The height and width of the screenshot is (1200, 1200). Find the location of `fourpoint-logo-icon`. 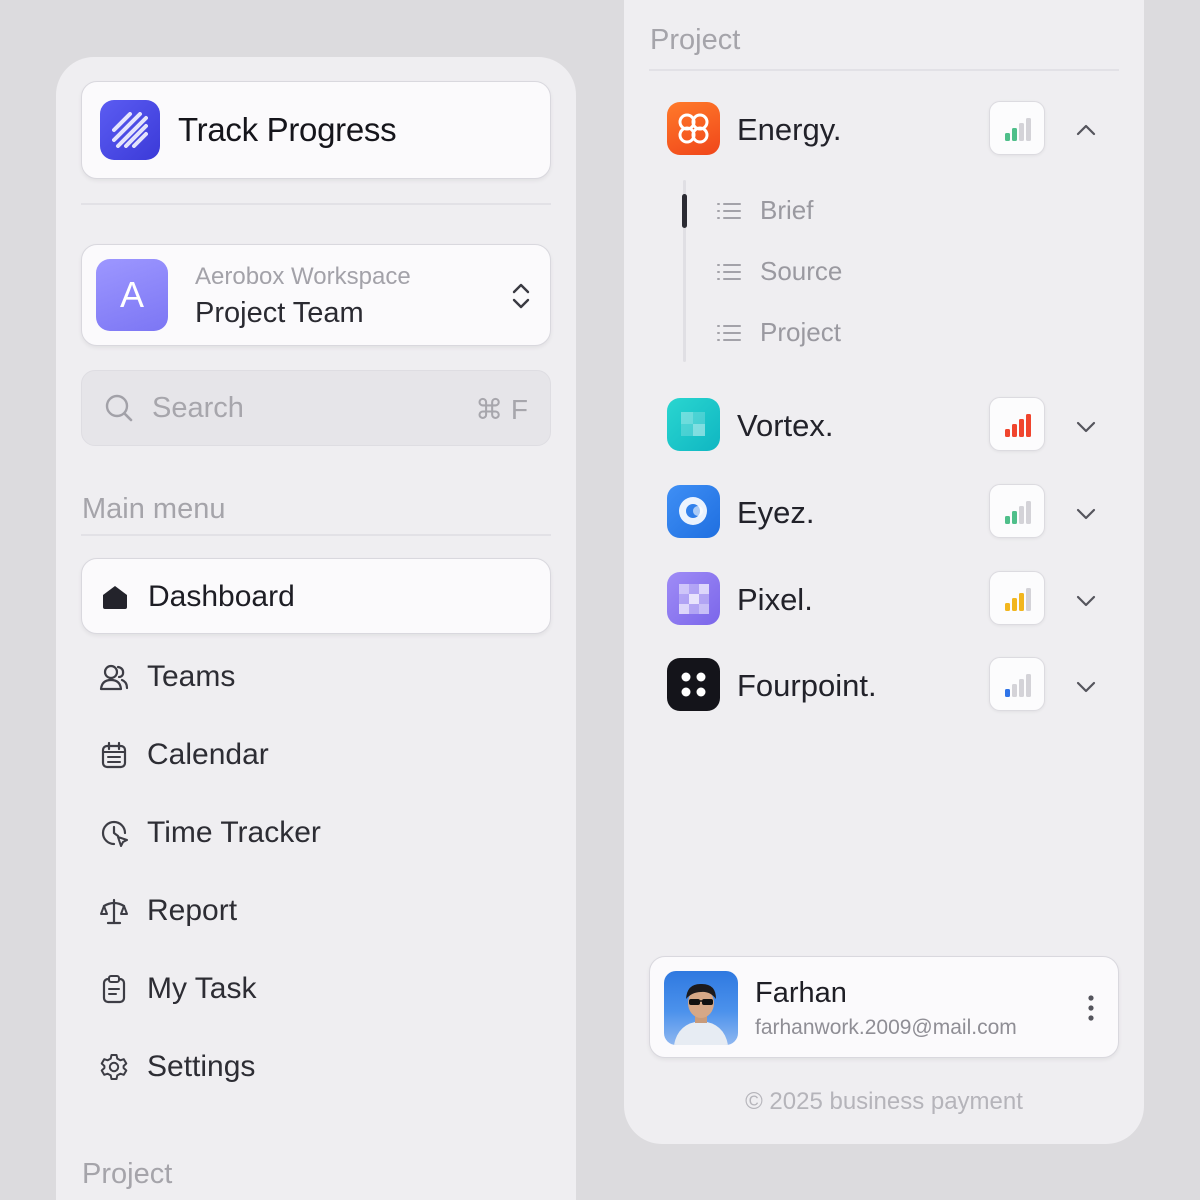

fourpoint-logo-icon is located at coordinates (693, 684).